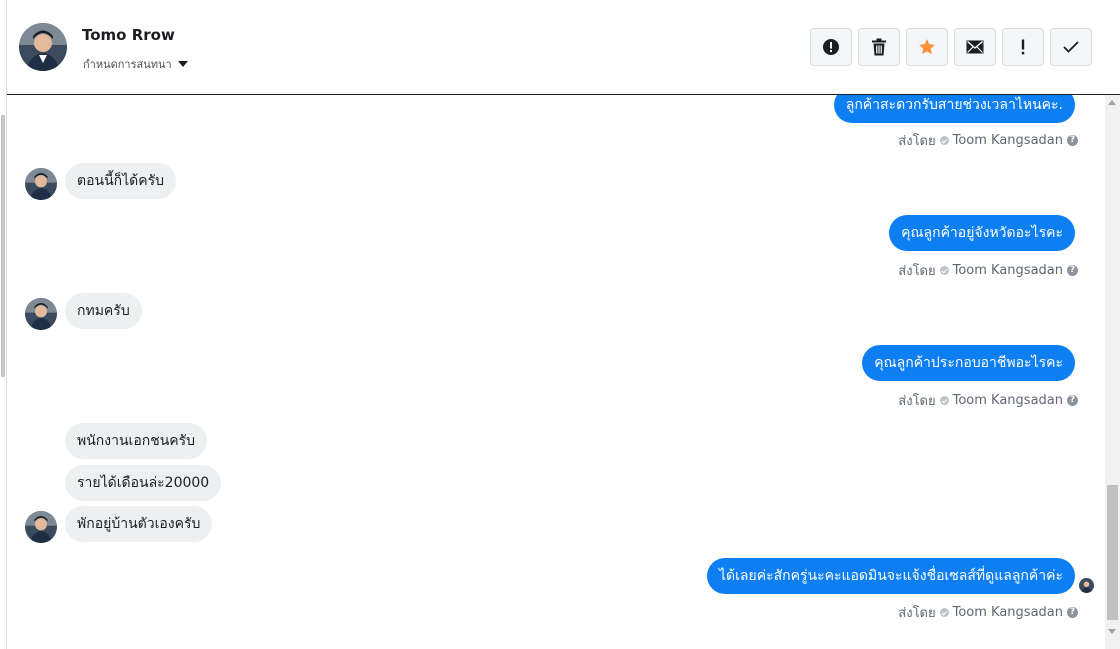 Image resolution: width=1120 pixels, height=649 pixels. Describe the element at coordinates (1112, 102) in the screenshot. I see `scroll-up-arrow-icon` at that location.